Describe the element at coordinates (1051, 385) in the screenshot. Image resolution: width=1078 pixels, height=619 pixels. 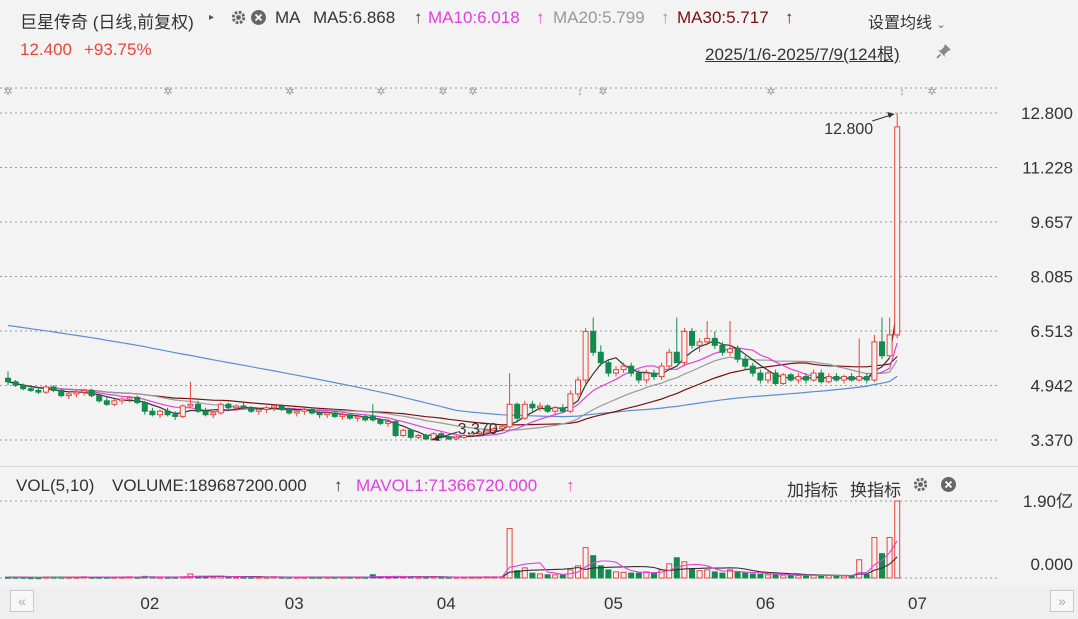
I see `y-tick-label: 4.942` at that location.